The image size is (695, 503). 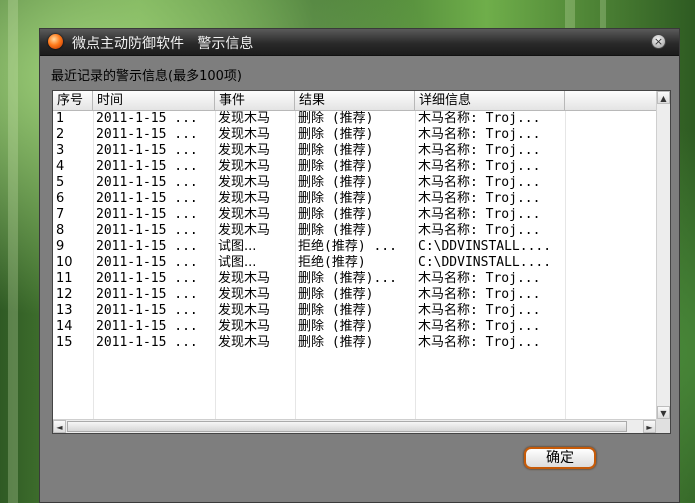 I want to click on scrollbar-corner, so click(x=663, y=426).